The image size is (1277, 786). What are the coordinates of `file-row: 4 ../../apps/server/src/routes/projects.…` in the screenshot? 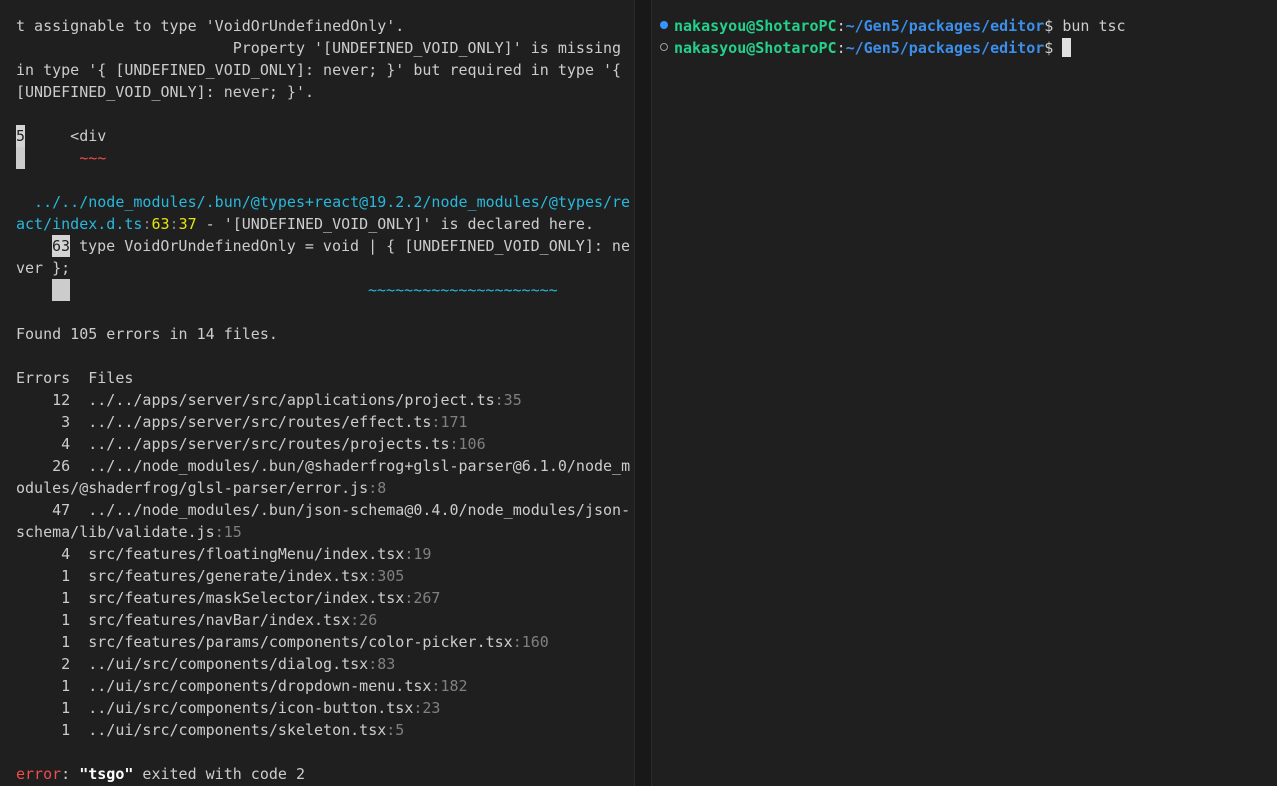 It's located at (325, 444).